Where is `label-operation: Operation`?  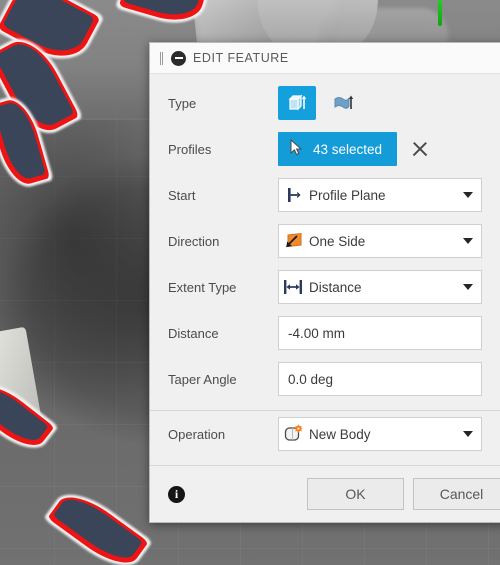
label-operation: Operation is located at coordinates (197, 434).